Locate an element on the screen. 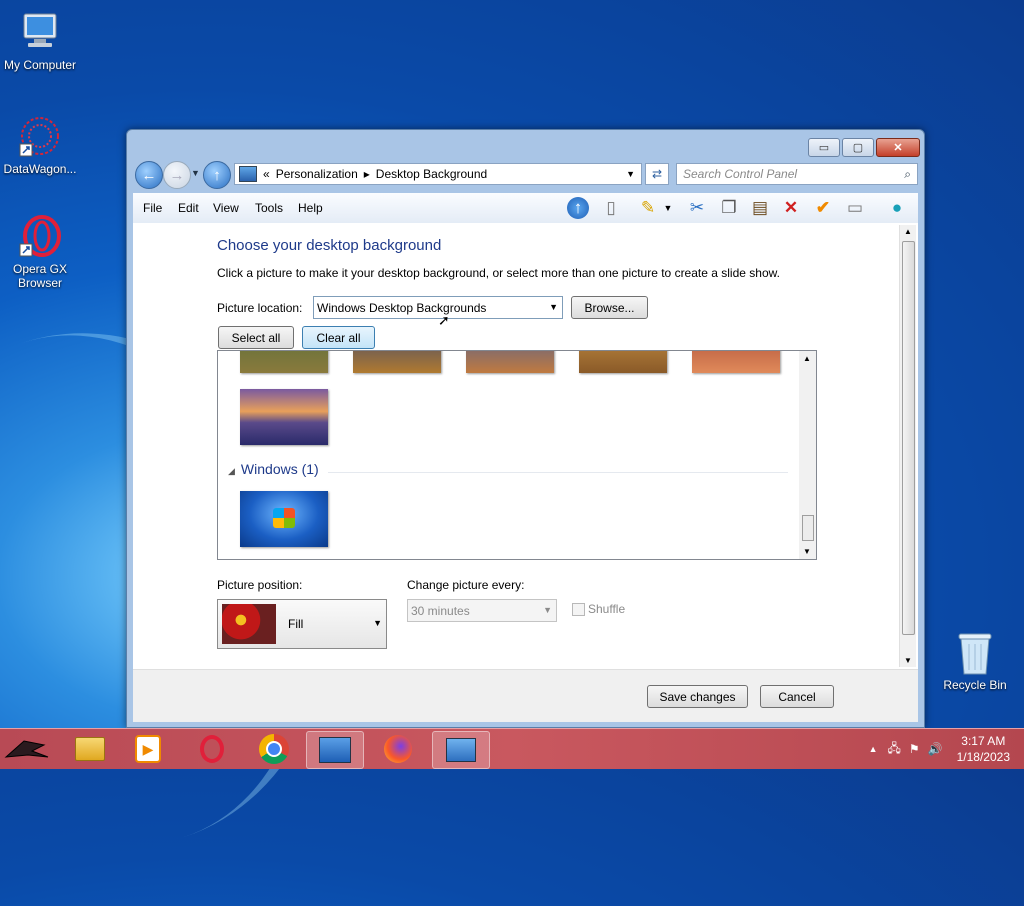 The width and height of the screenshot is (1024, 906). back-button: ← is located at coordinates (149, 175).